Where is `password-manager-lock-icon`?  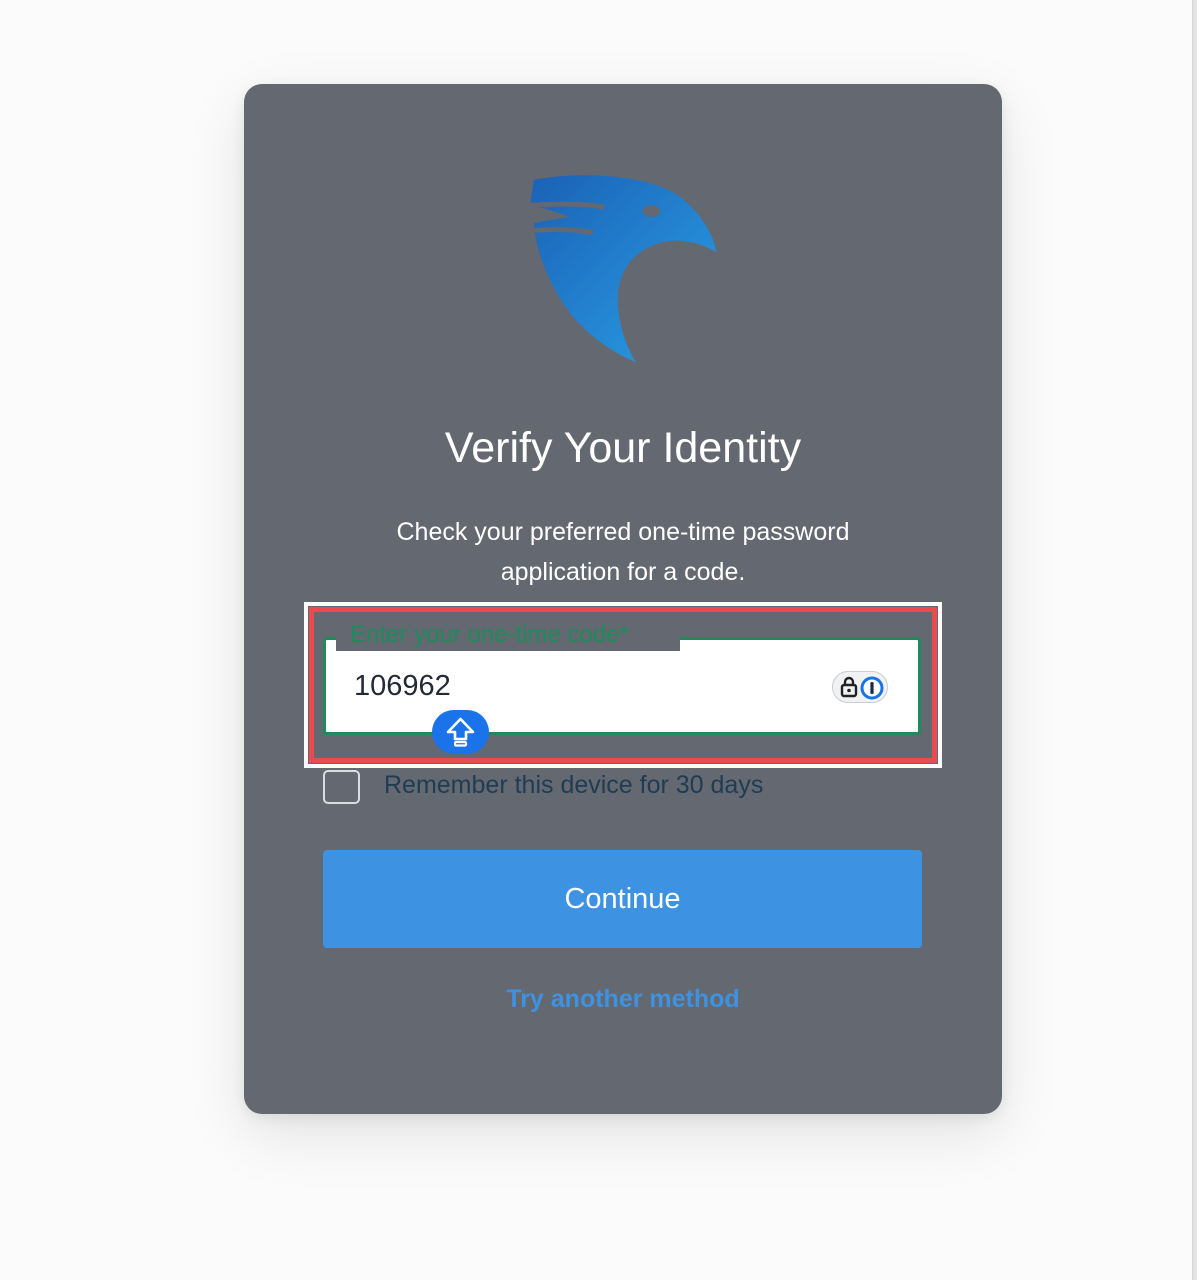 password-manager-lock-icon is located at coordinates (862, 688).